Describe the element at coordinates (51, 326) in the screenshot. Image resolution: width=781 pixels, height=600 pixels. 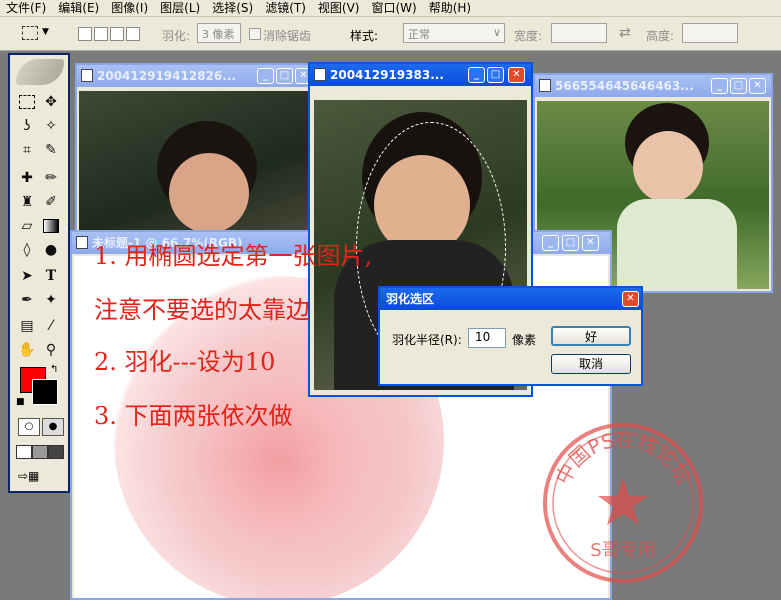
I see `eyedropper-icon: ⁄` at that location.